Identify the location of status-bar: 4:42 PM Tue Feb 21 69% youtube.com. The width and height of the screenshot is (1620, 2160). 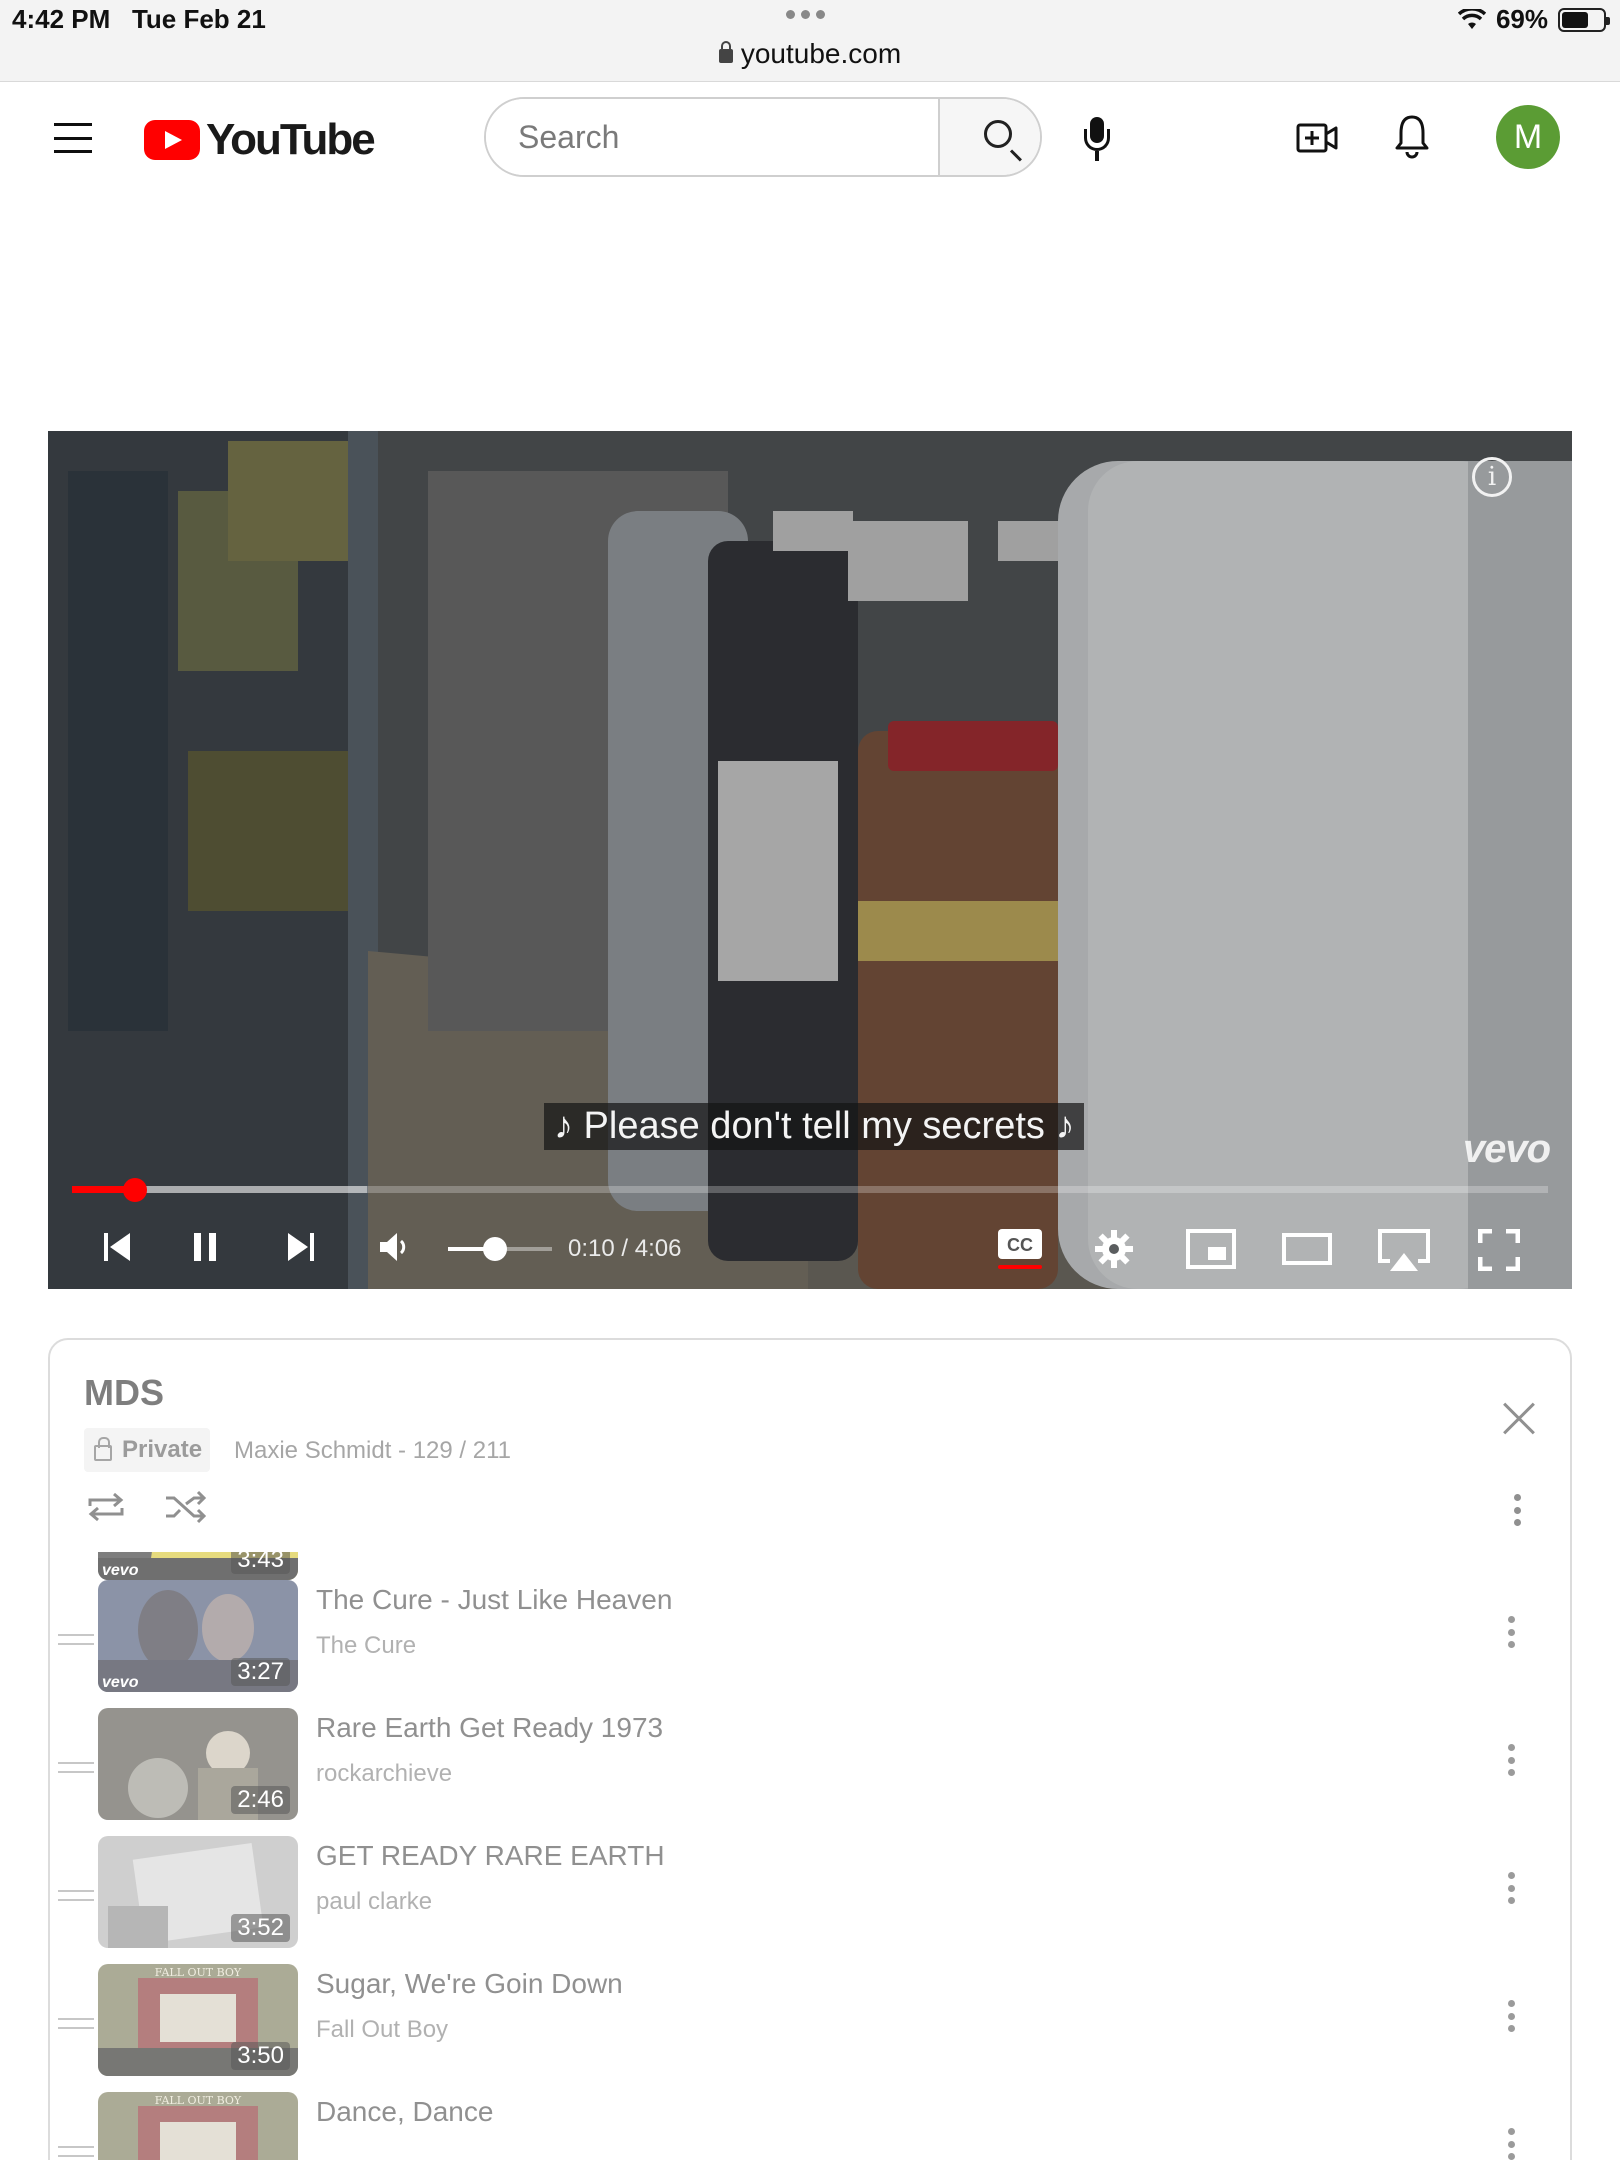
(810, 41).